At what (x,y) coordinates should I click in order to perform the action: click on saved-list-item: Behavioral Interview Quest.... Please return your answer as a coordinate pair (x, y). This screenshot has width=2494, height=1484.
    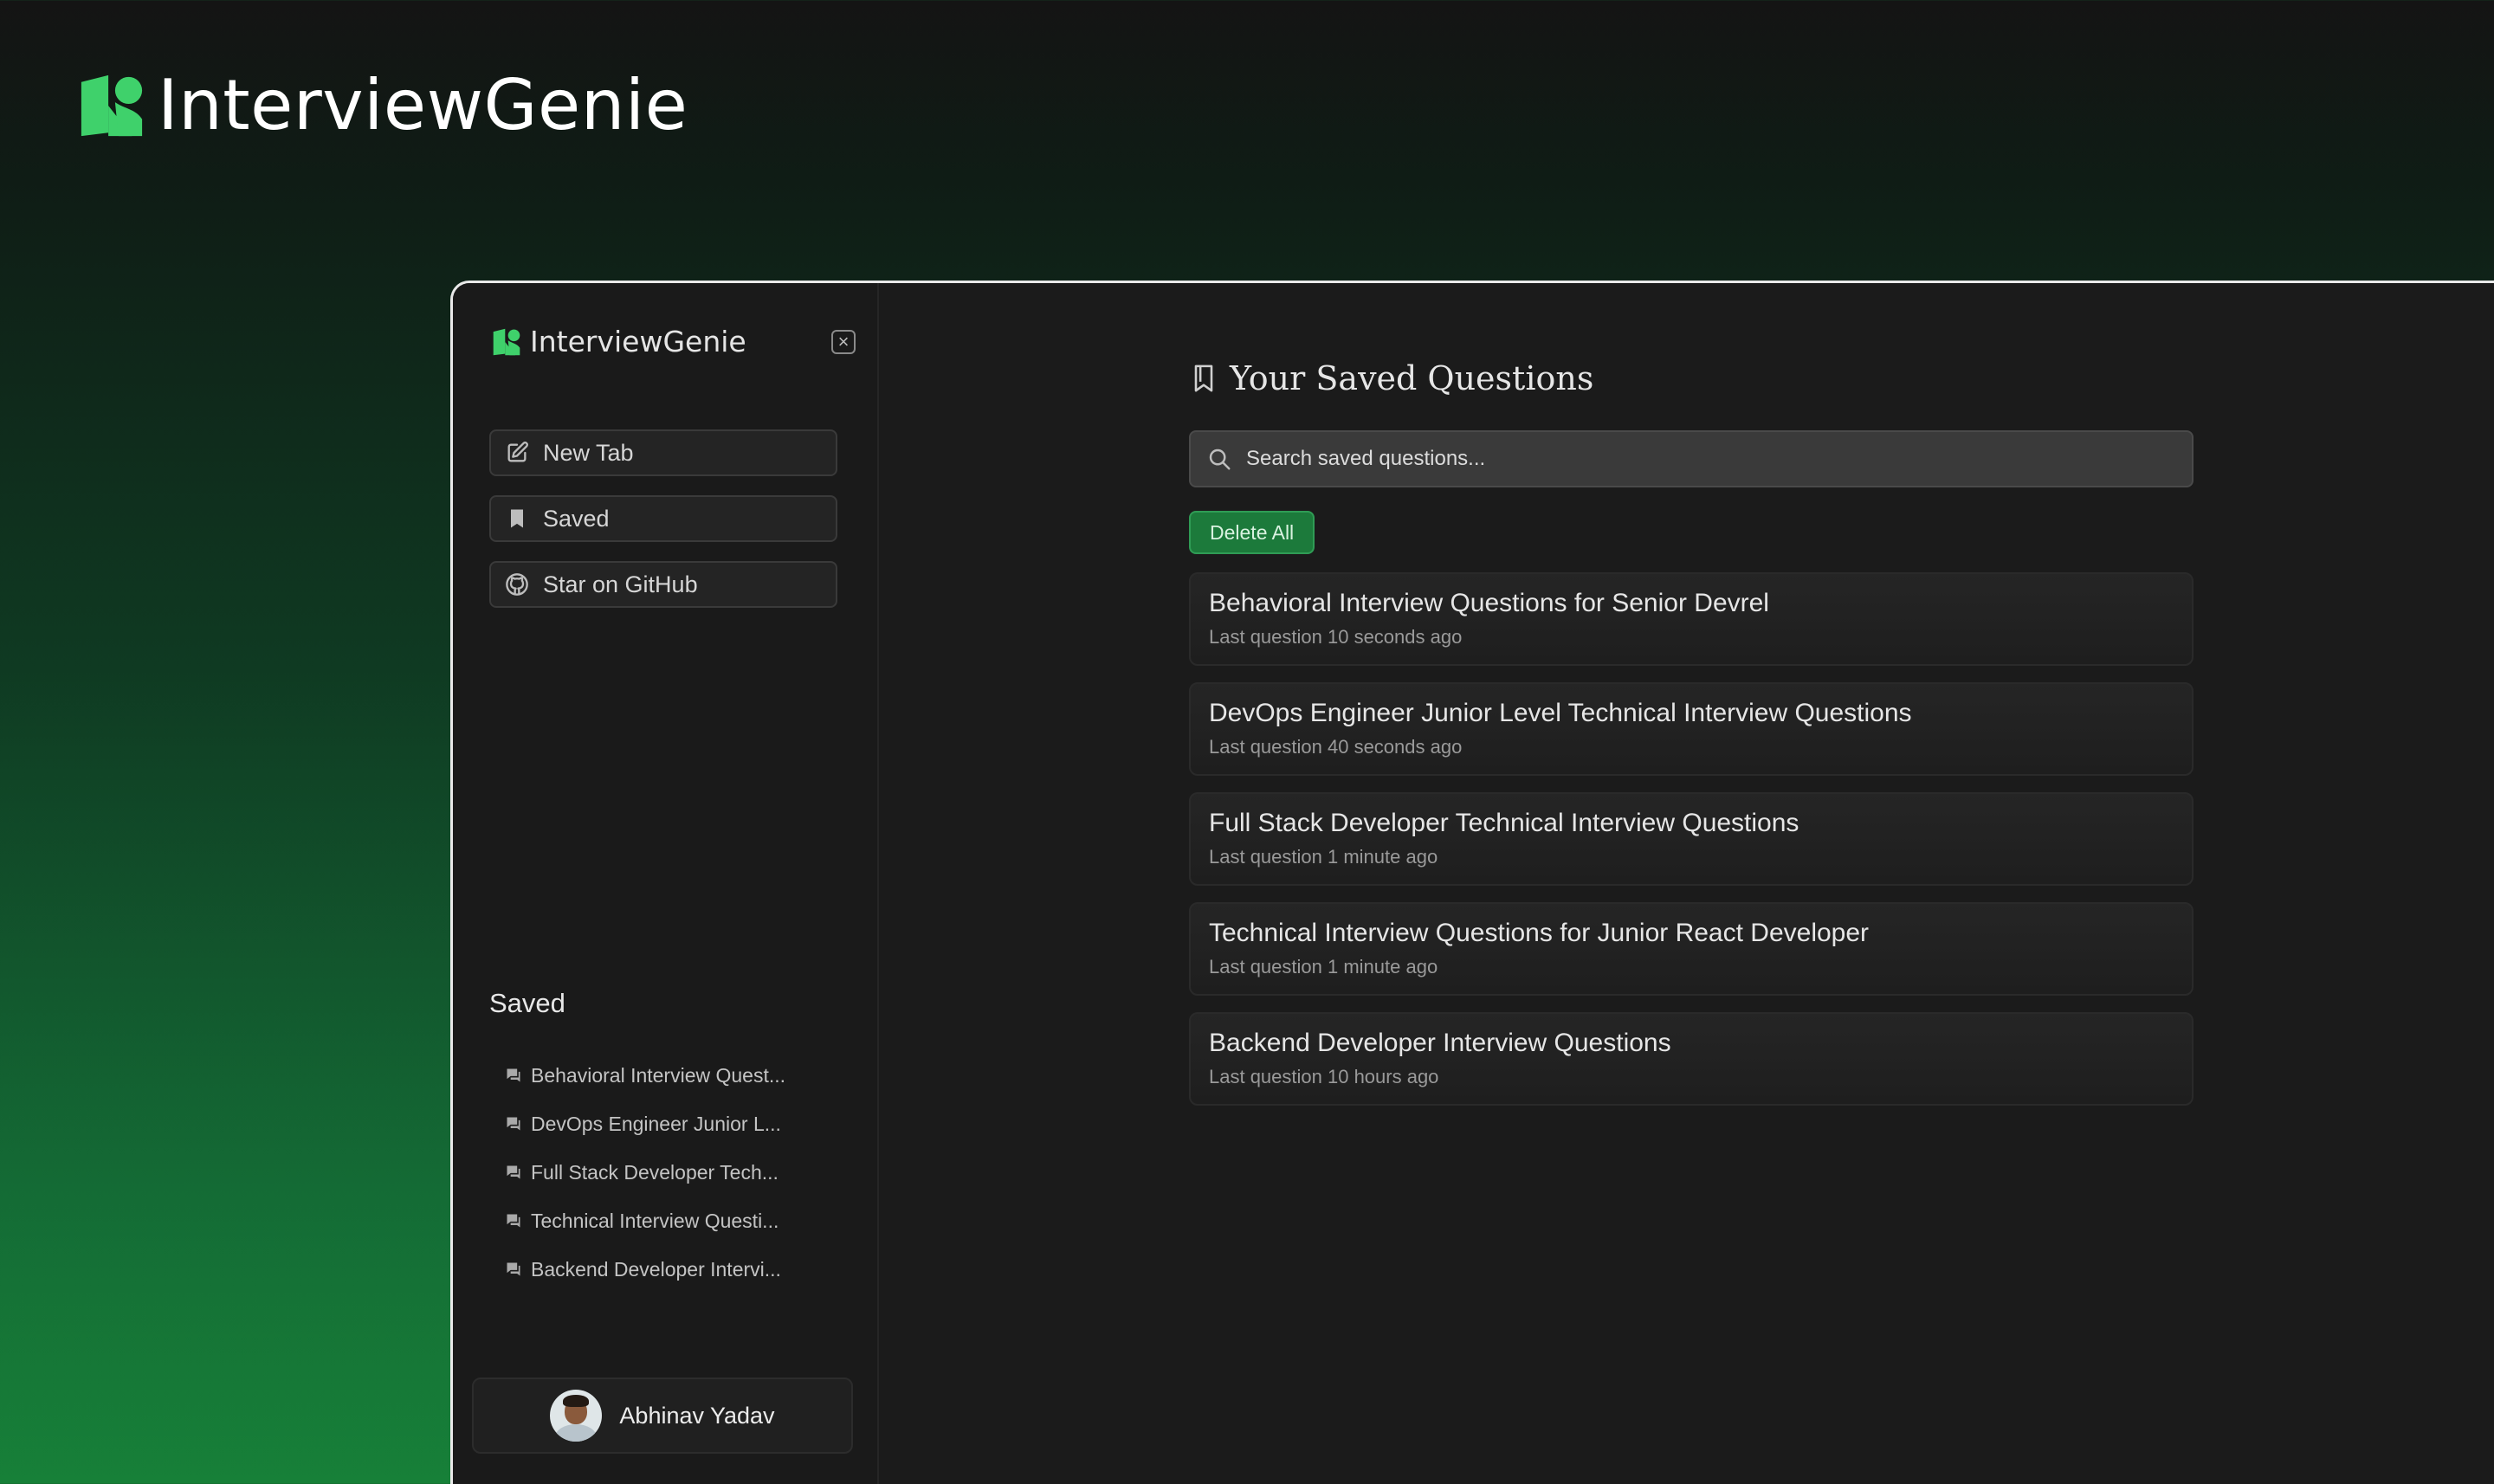
    Looking at the image, I should click on (669, 1075).